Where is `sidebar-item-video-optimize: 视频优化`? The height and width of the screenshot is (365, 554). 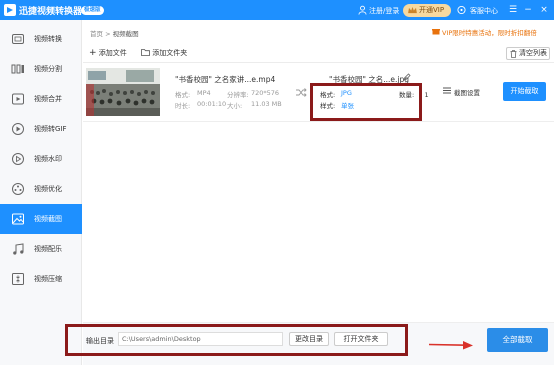 sidebar-item-video-optimize: 视频优化 is located at coordinates (41, 189).